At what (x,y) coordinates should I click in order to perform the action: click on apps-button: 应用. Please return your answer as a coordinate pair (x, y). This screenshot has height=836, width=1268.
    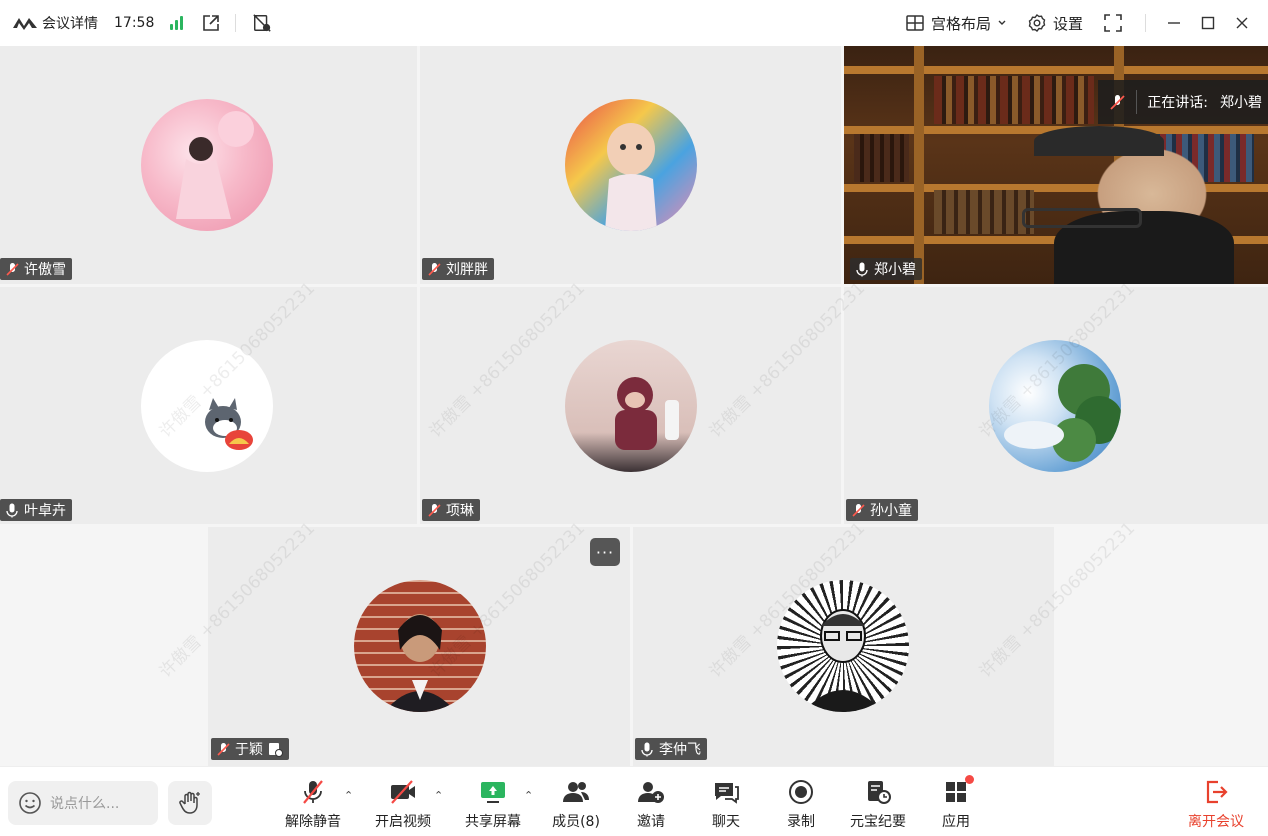
    Looking at the image, I should click on (956, 803).